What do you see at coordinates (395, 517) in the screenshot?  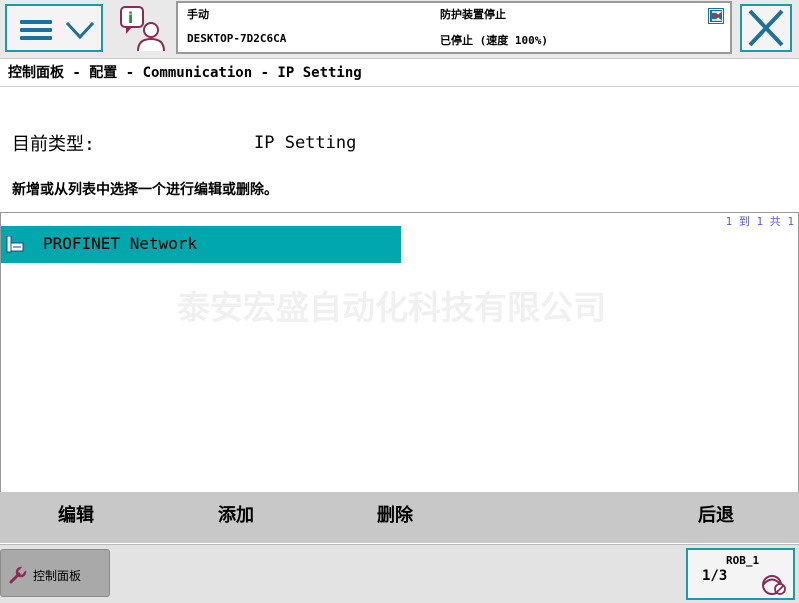 I see `delete-button: 删除` at bounding box center [395, 517].